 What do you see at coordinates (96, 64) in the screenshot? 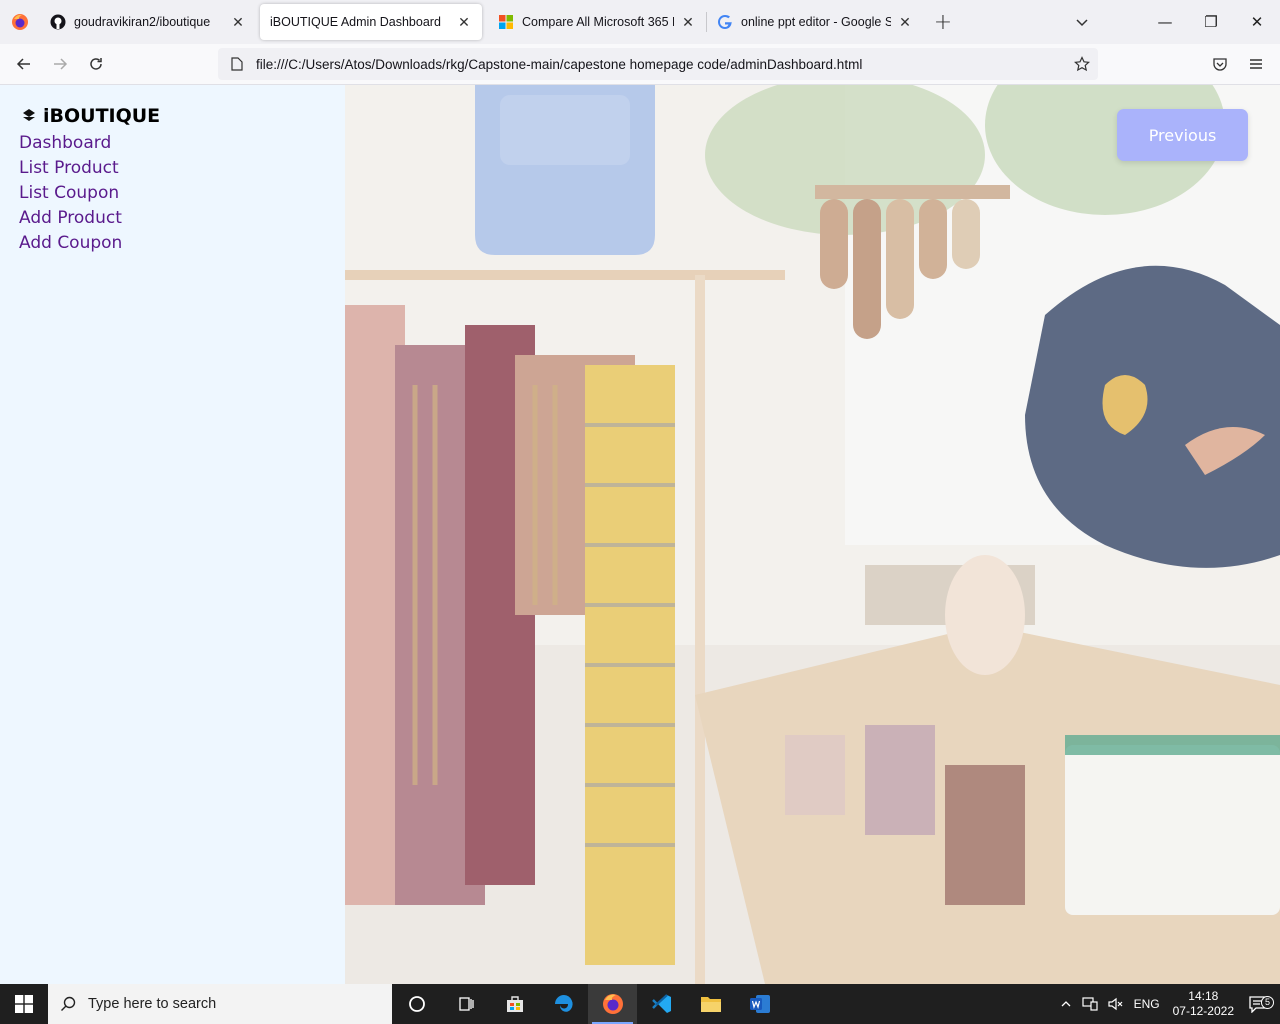
I see `reload-icon` at bounding box center [96, 64].